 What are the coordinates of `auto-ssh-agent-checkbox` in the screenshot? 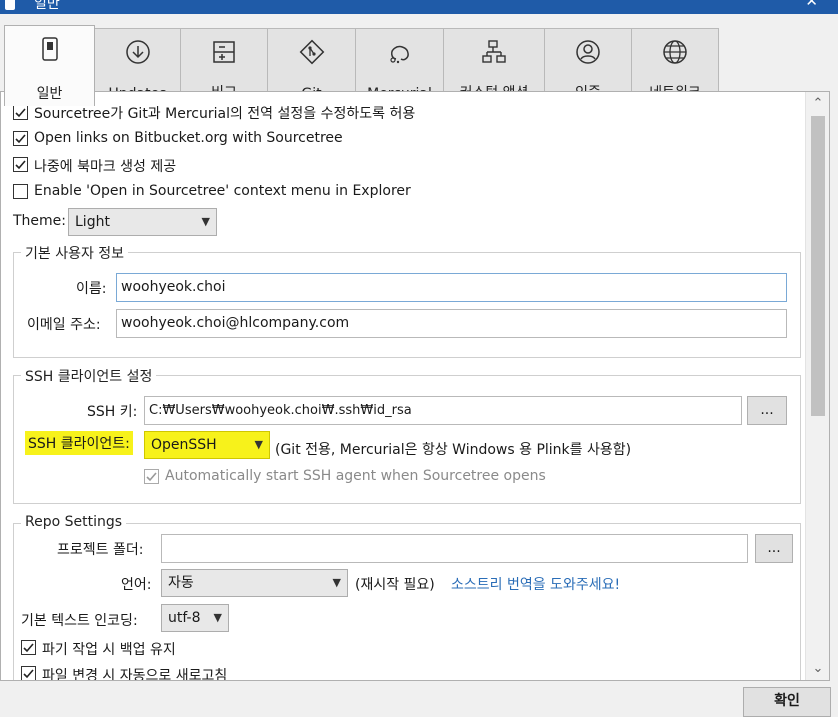 It's located at (151, 476).